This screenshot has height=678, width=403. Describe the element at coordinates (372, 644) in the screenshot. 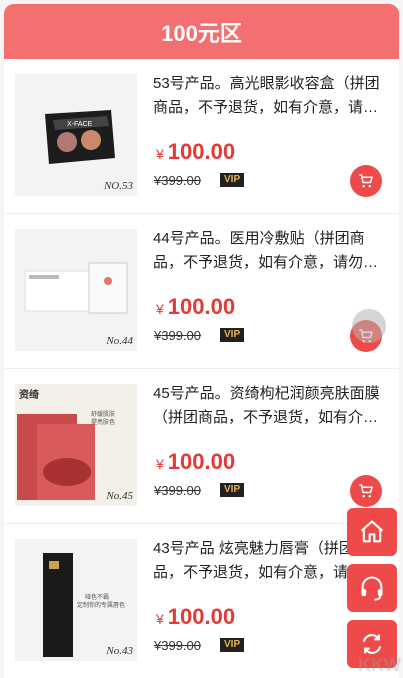

I see `refresh-icon` at that location.